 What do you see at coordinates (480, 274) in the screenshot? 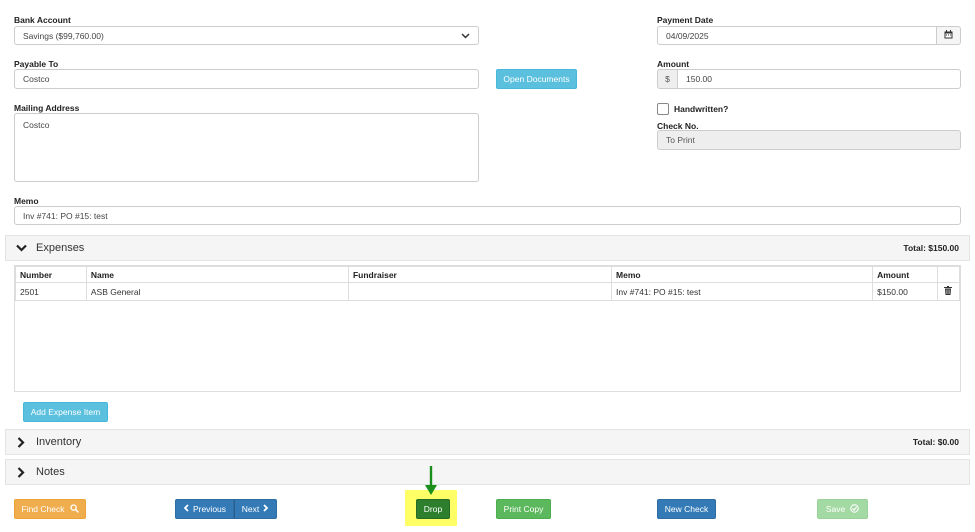
I see `column-header-fundraiser: Fundraiser` at bounding box center [480, 274].